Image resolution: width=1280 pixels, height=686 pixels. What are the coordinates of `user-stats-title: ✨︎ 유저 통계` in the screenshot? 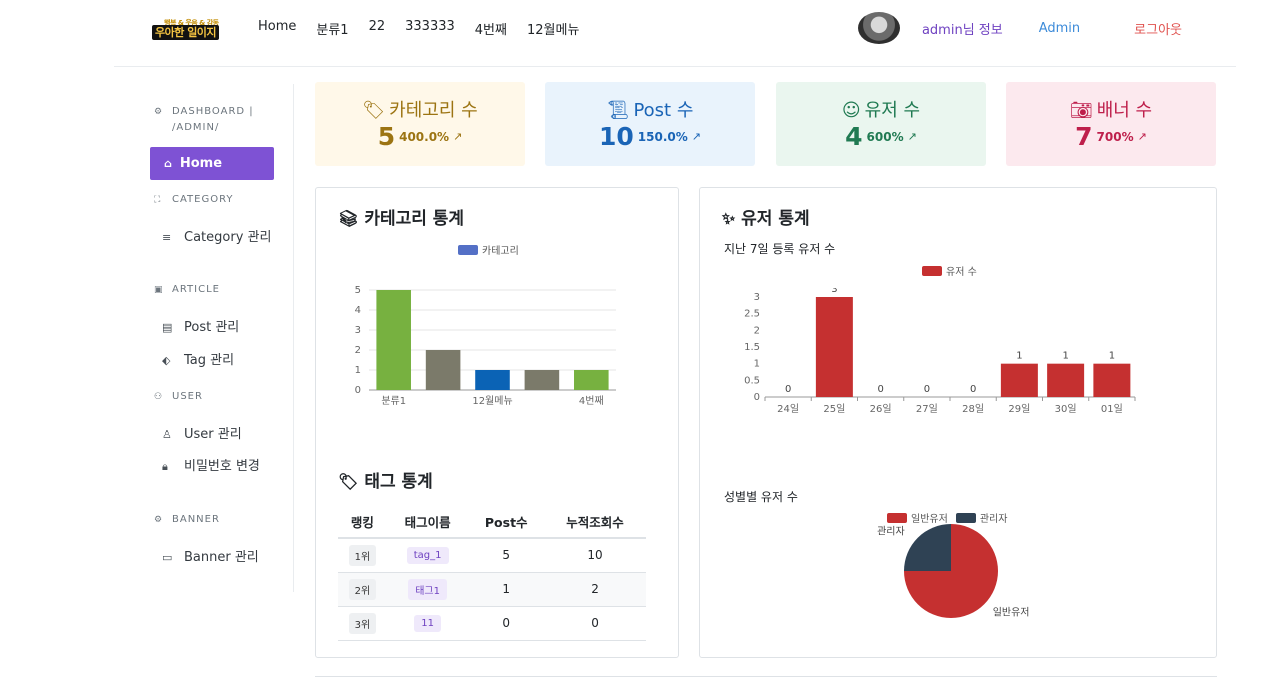 It's located at (766, 219).